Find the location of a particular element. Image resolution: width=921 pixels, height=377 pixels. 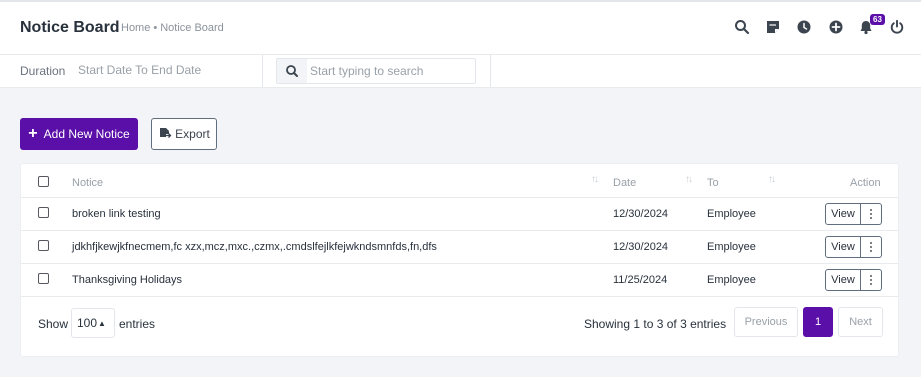

clock-icon is located at coordinates (804, 27).